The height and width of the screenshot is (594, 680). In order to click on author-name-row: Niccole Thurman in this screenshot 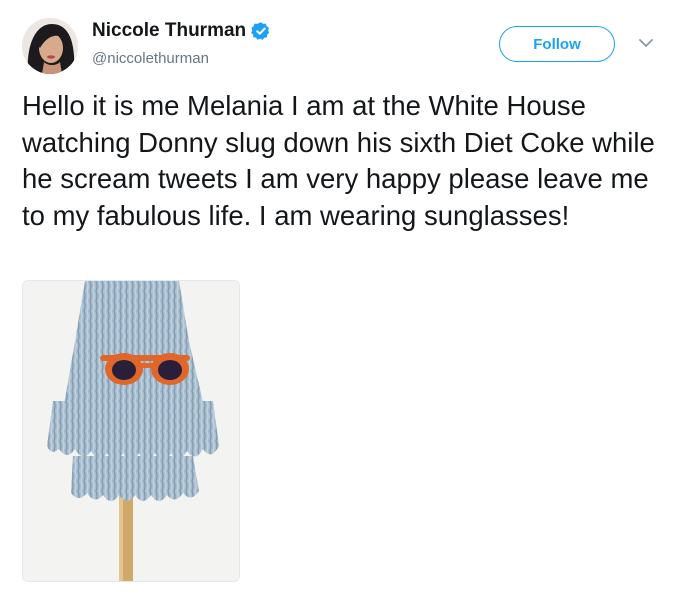, I will do `click(181, 31)`.